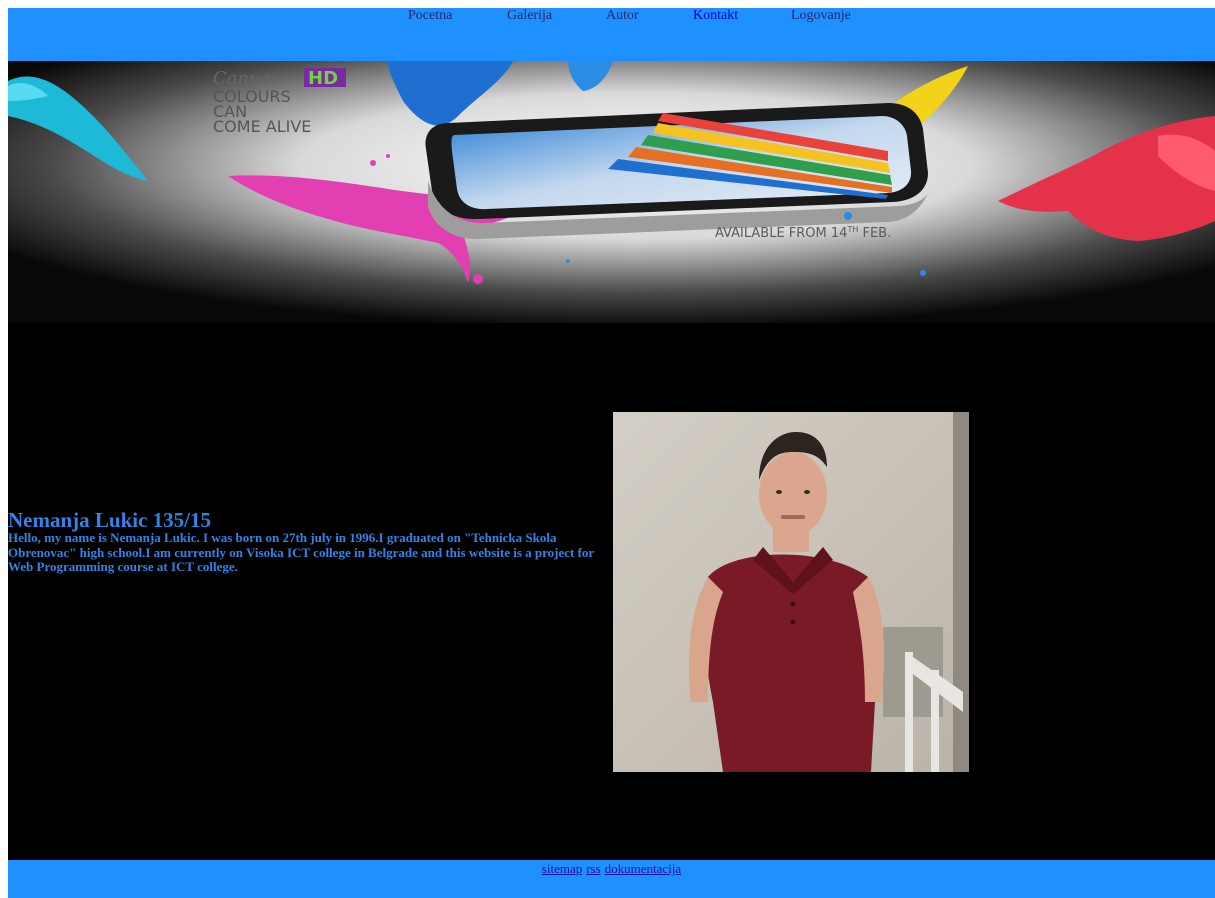  Describe the element at coordinates (593, 868) in the screenshot. I see `footer-link-rss: rss` at that location.